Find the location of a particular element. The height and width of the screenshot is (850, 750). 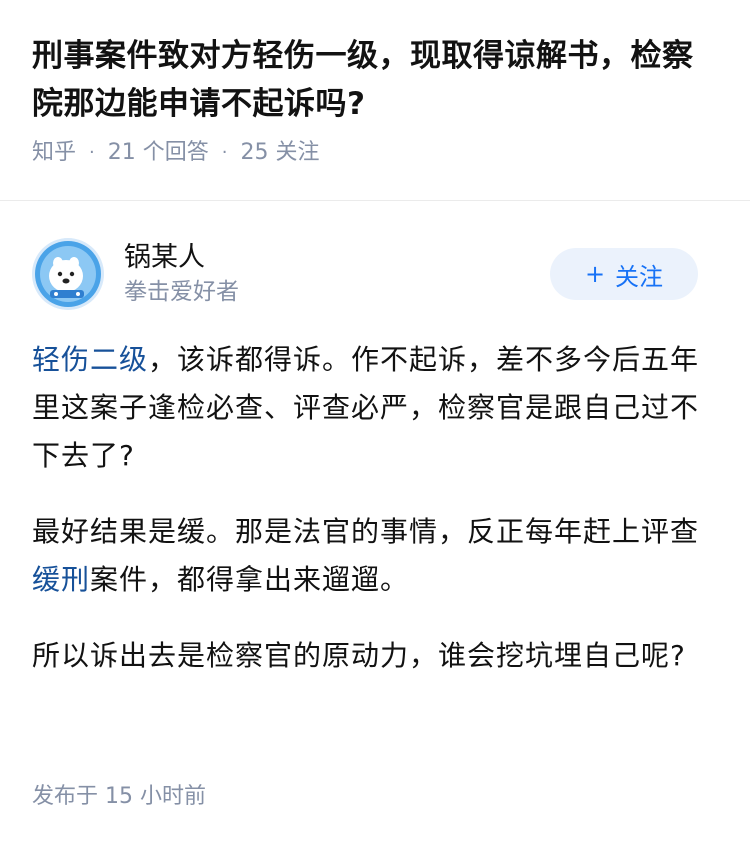

follower-count: 25 关注 is located at coordinates (279, 153).